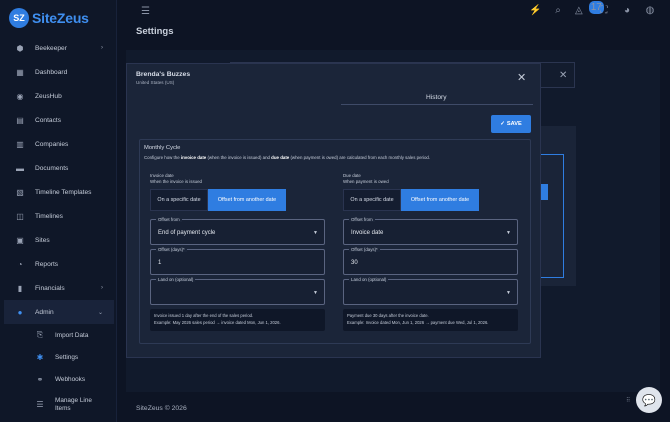  I want to click on due-land-on-select: Land on (optional) ▼, so click(430, 291).